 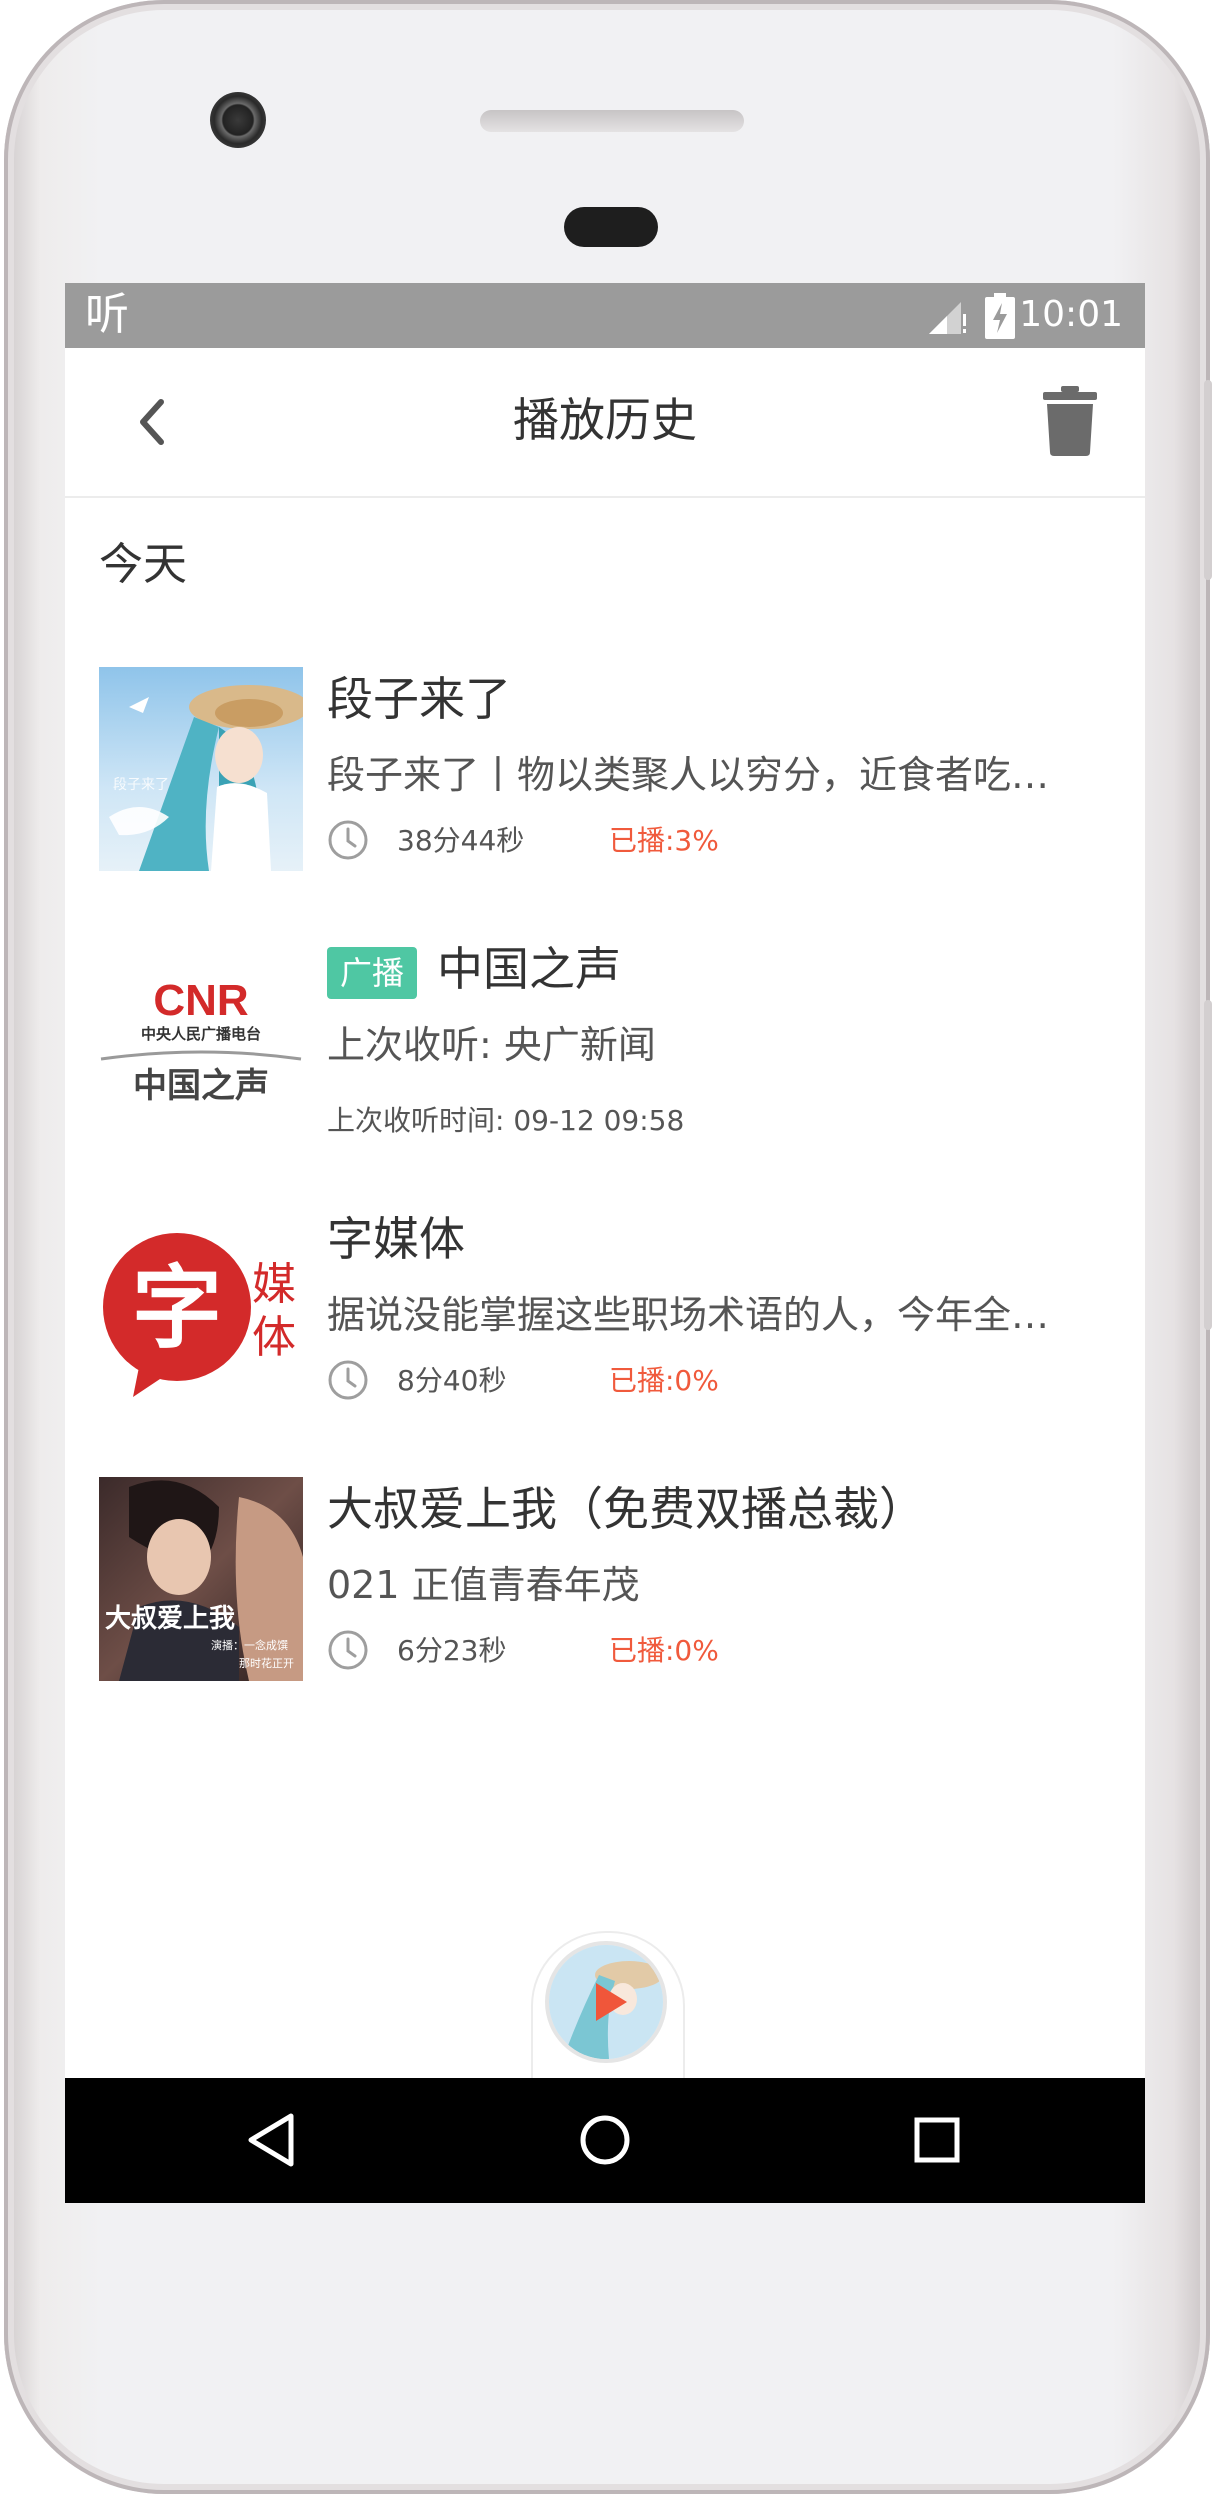 What do you see at coordinates (1070, 421) in the screenshot?
I see `trash-icon` at bounding box center [1070, 421].